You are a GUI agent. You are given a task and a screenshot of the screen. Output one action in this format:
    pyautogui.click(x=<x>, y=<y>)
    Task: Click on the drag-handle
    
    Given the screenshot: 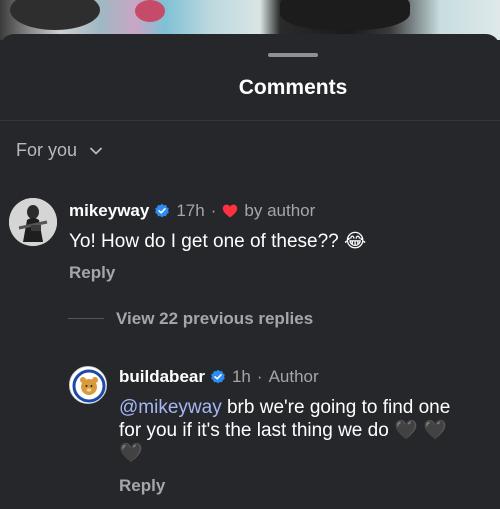 What is the action you would take?
    pyautogui.click(x=293, y=55)
    